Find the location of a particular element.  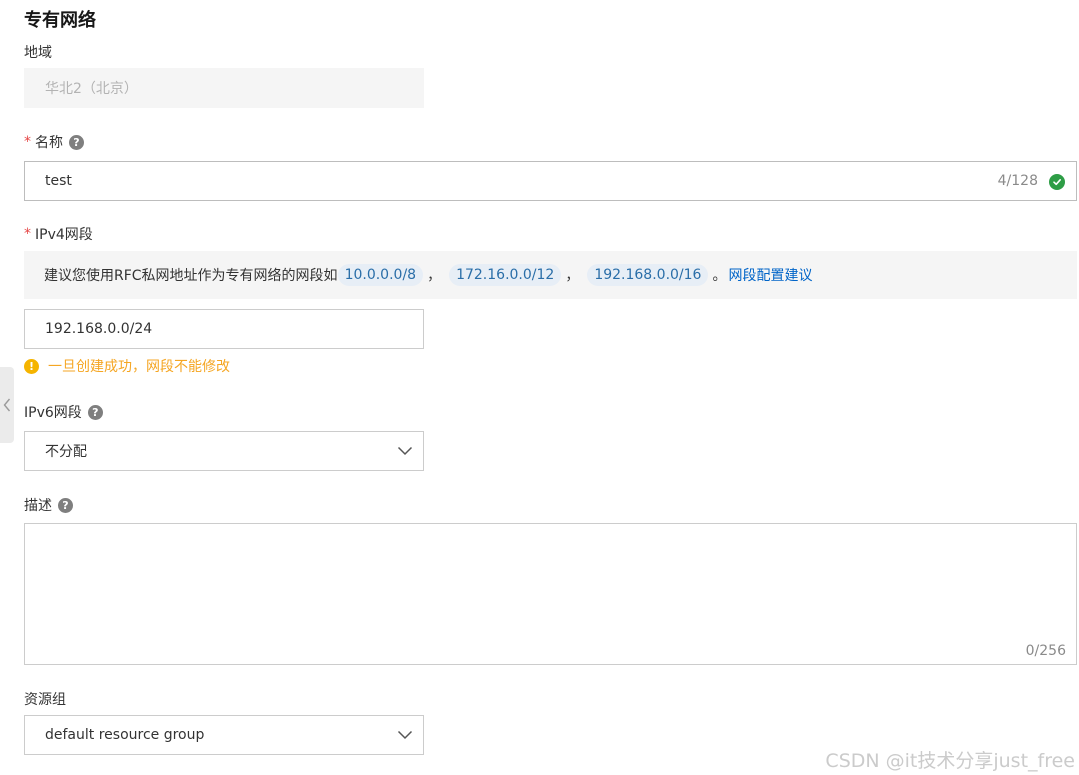

resource-group-label: 资源组 is located at coordinates (45, 700).